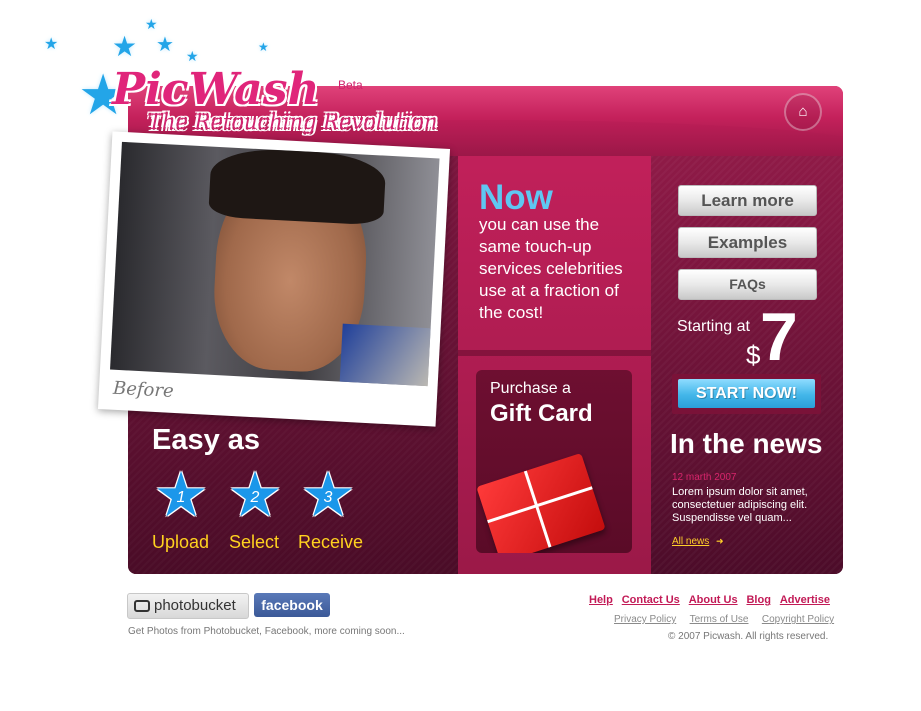 The height and width of the screenshot is (711, 921). Describe the element at coordinates (748, 636) in the screenshot. I see `copyright: © 2007 Picwash. All rights reserved.` at that location.